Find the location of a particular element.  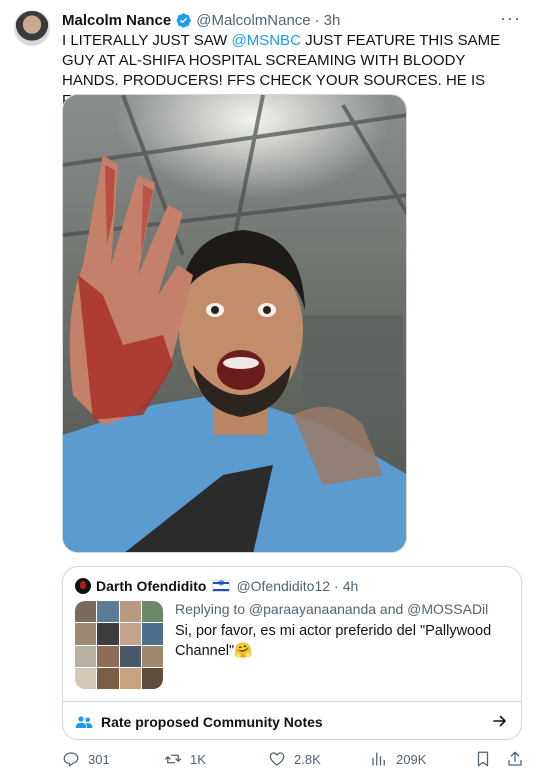

reply-user-link: @paraayanaananda is located at coordinates (312, 609).